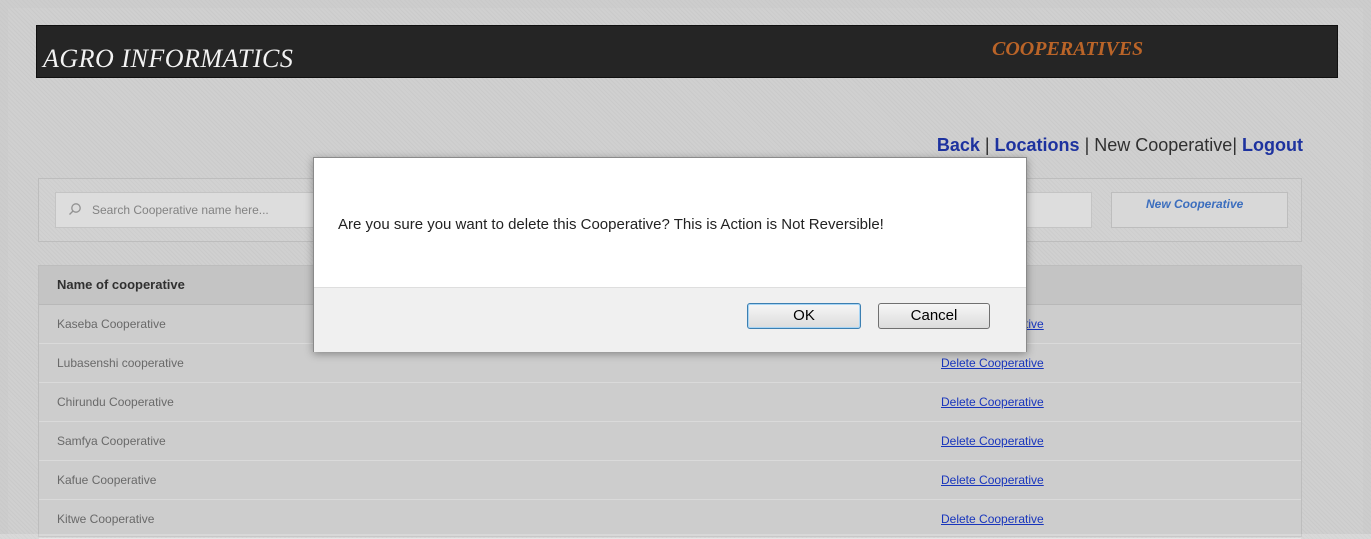 The image size is (1371, 539). I want to click on cancel-button: Cancel, so click(934, 316).